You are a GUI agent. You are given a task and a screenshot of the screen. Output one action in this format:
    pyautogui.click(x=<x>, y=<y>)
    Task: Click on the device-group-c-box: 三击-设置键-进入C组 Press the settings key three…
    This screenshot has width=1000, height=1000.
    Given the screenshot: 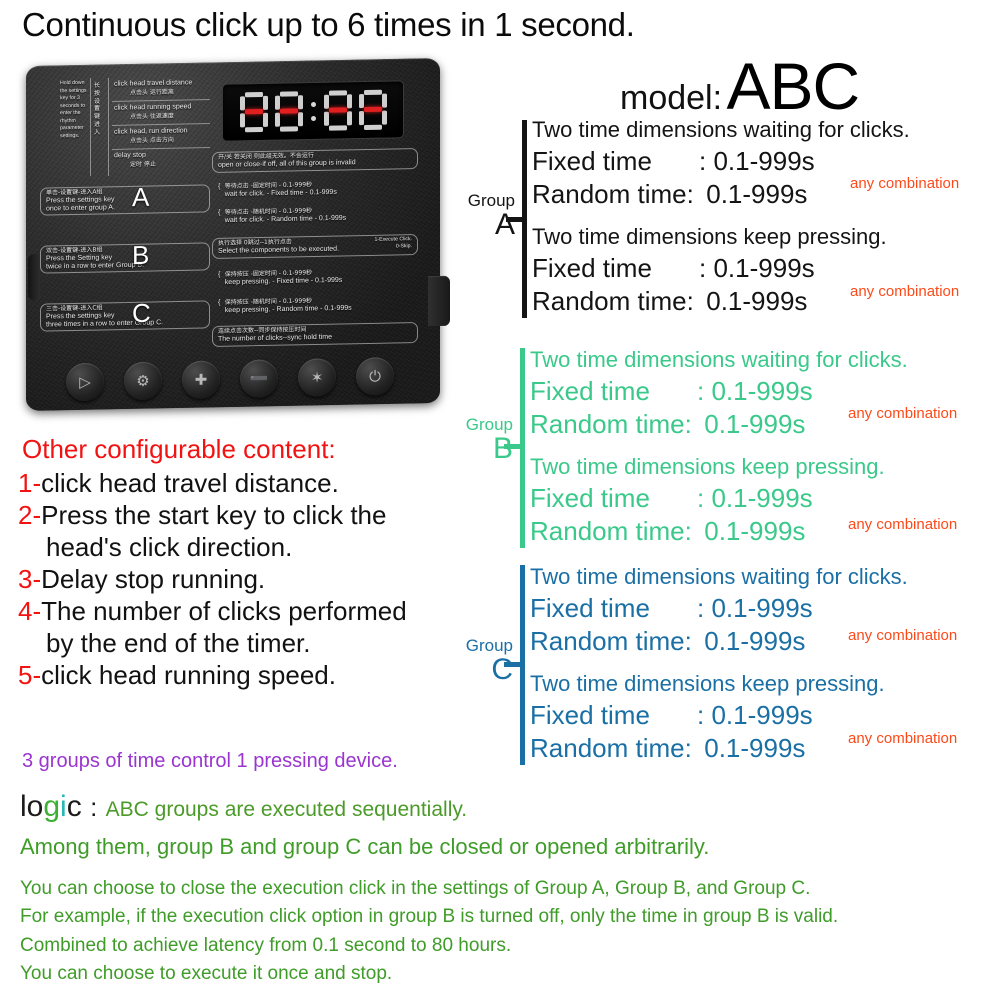 What is the action you would take?
    pyautogui.click(x=125, y=316)
    